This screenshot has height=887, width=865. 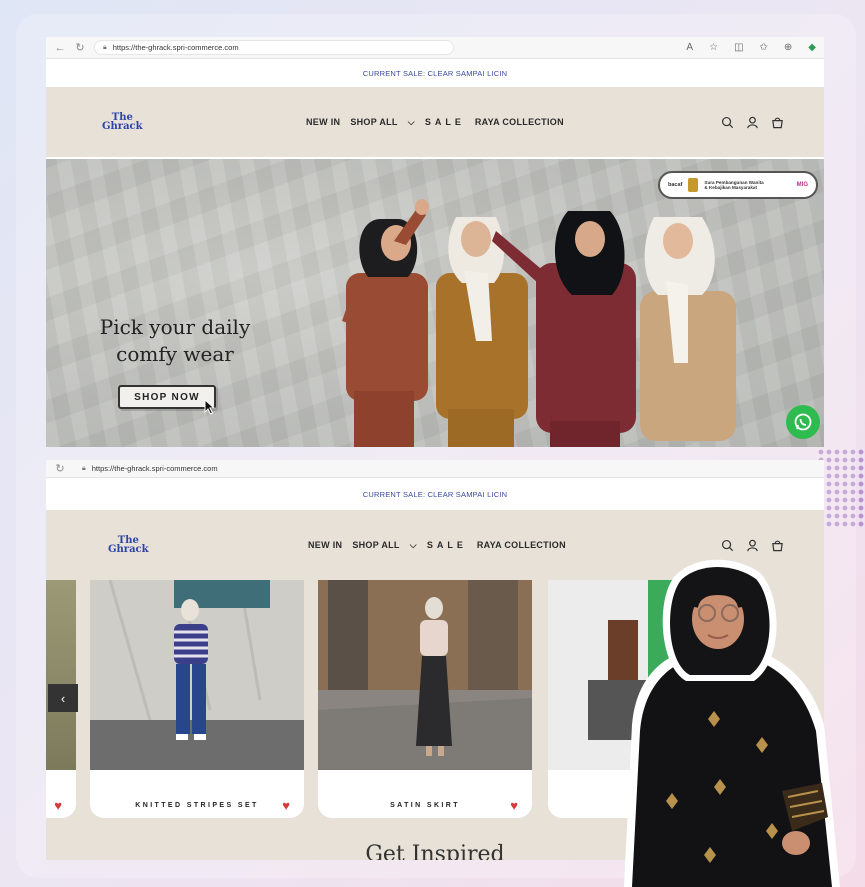 What do you see at coordinates (425, 805) in the screenshot?
I see `product-name-bar: SATIN SKIRT` at bounding box center [425, 805].